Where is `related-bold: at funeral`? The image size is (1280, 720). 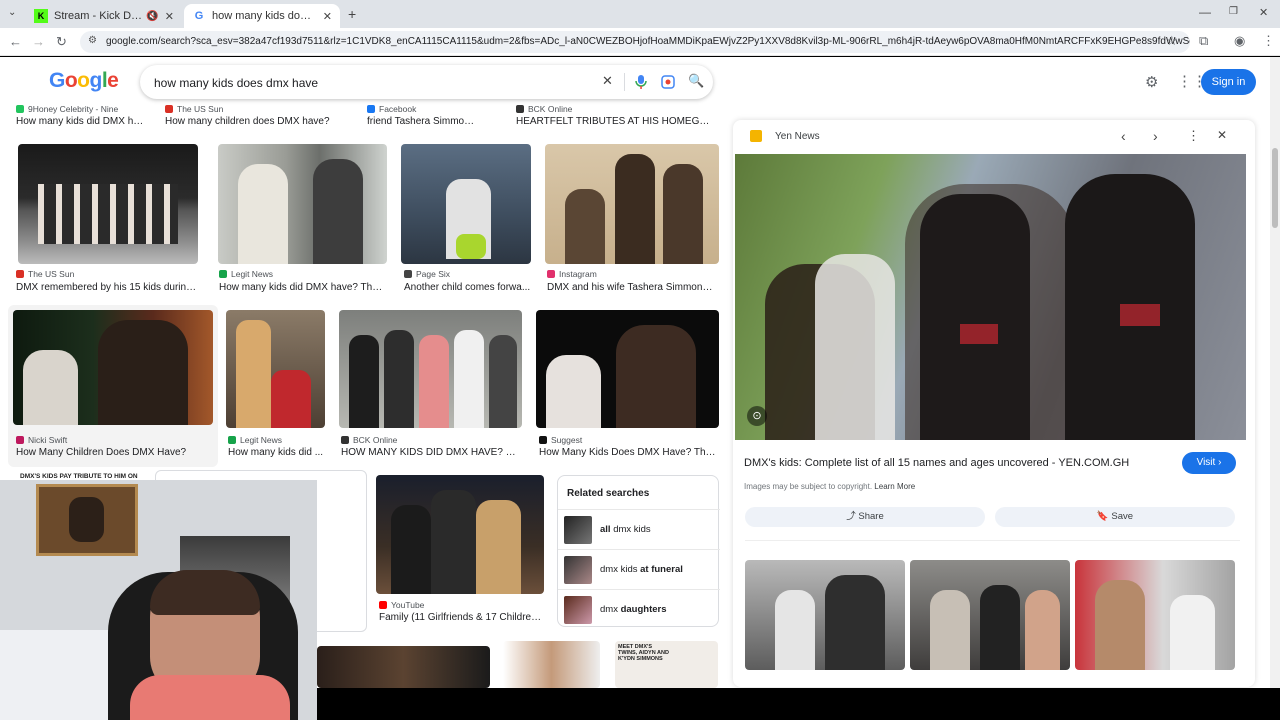
related-bold: at funeral is located at coordinates (661, 569).